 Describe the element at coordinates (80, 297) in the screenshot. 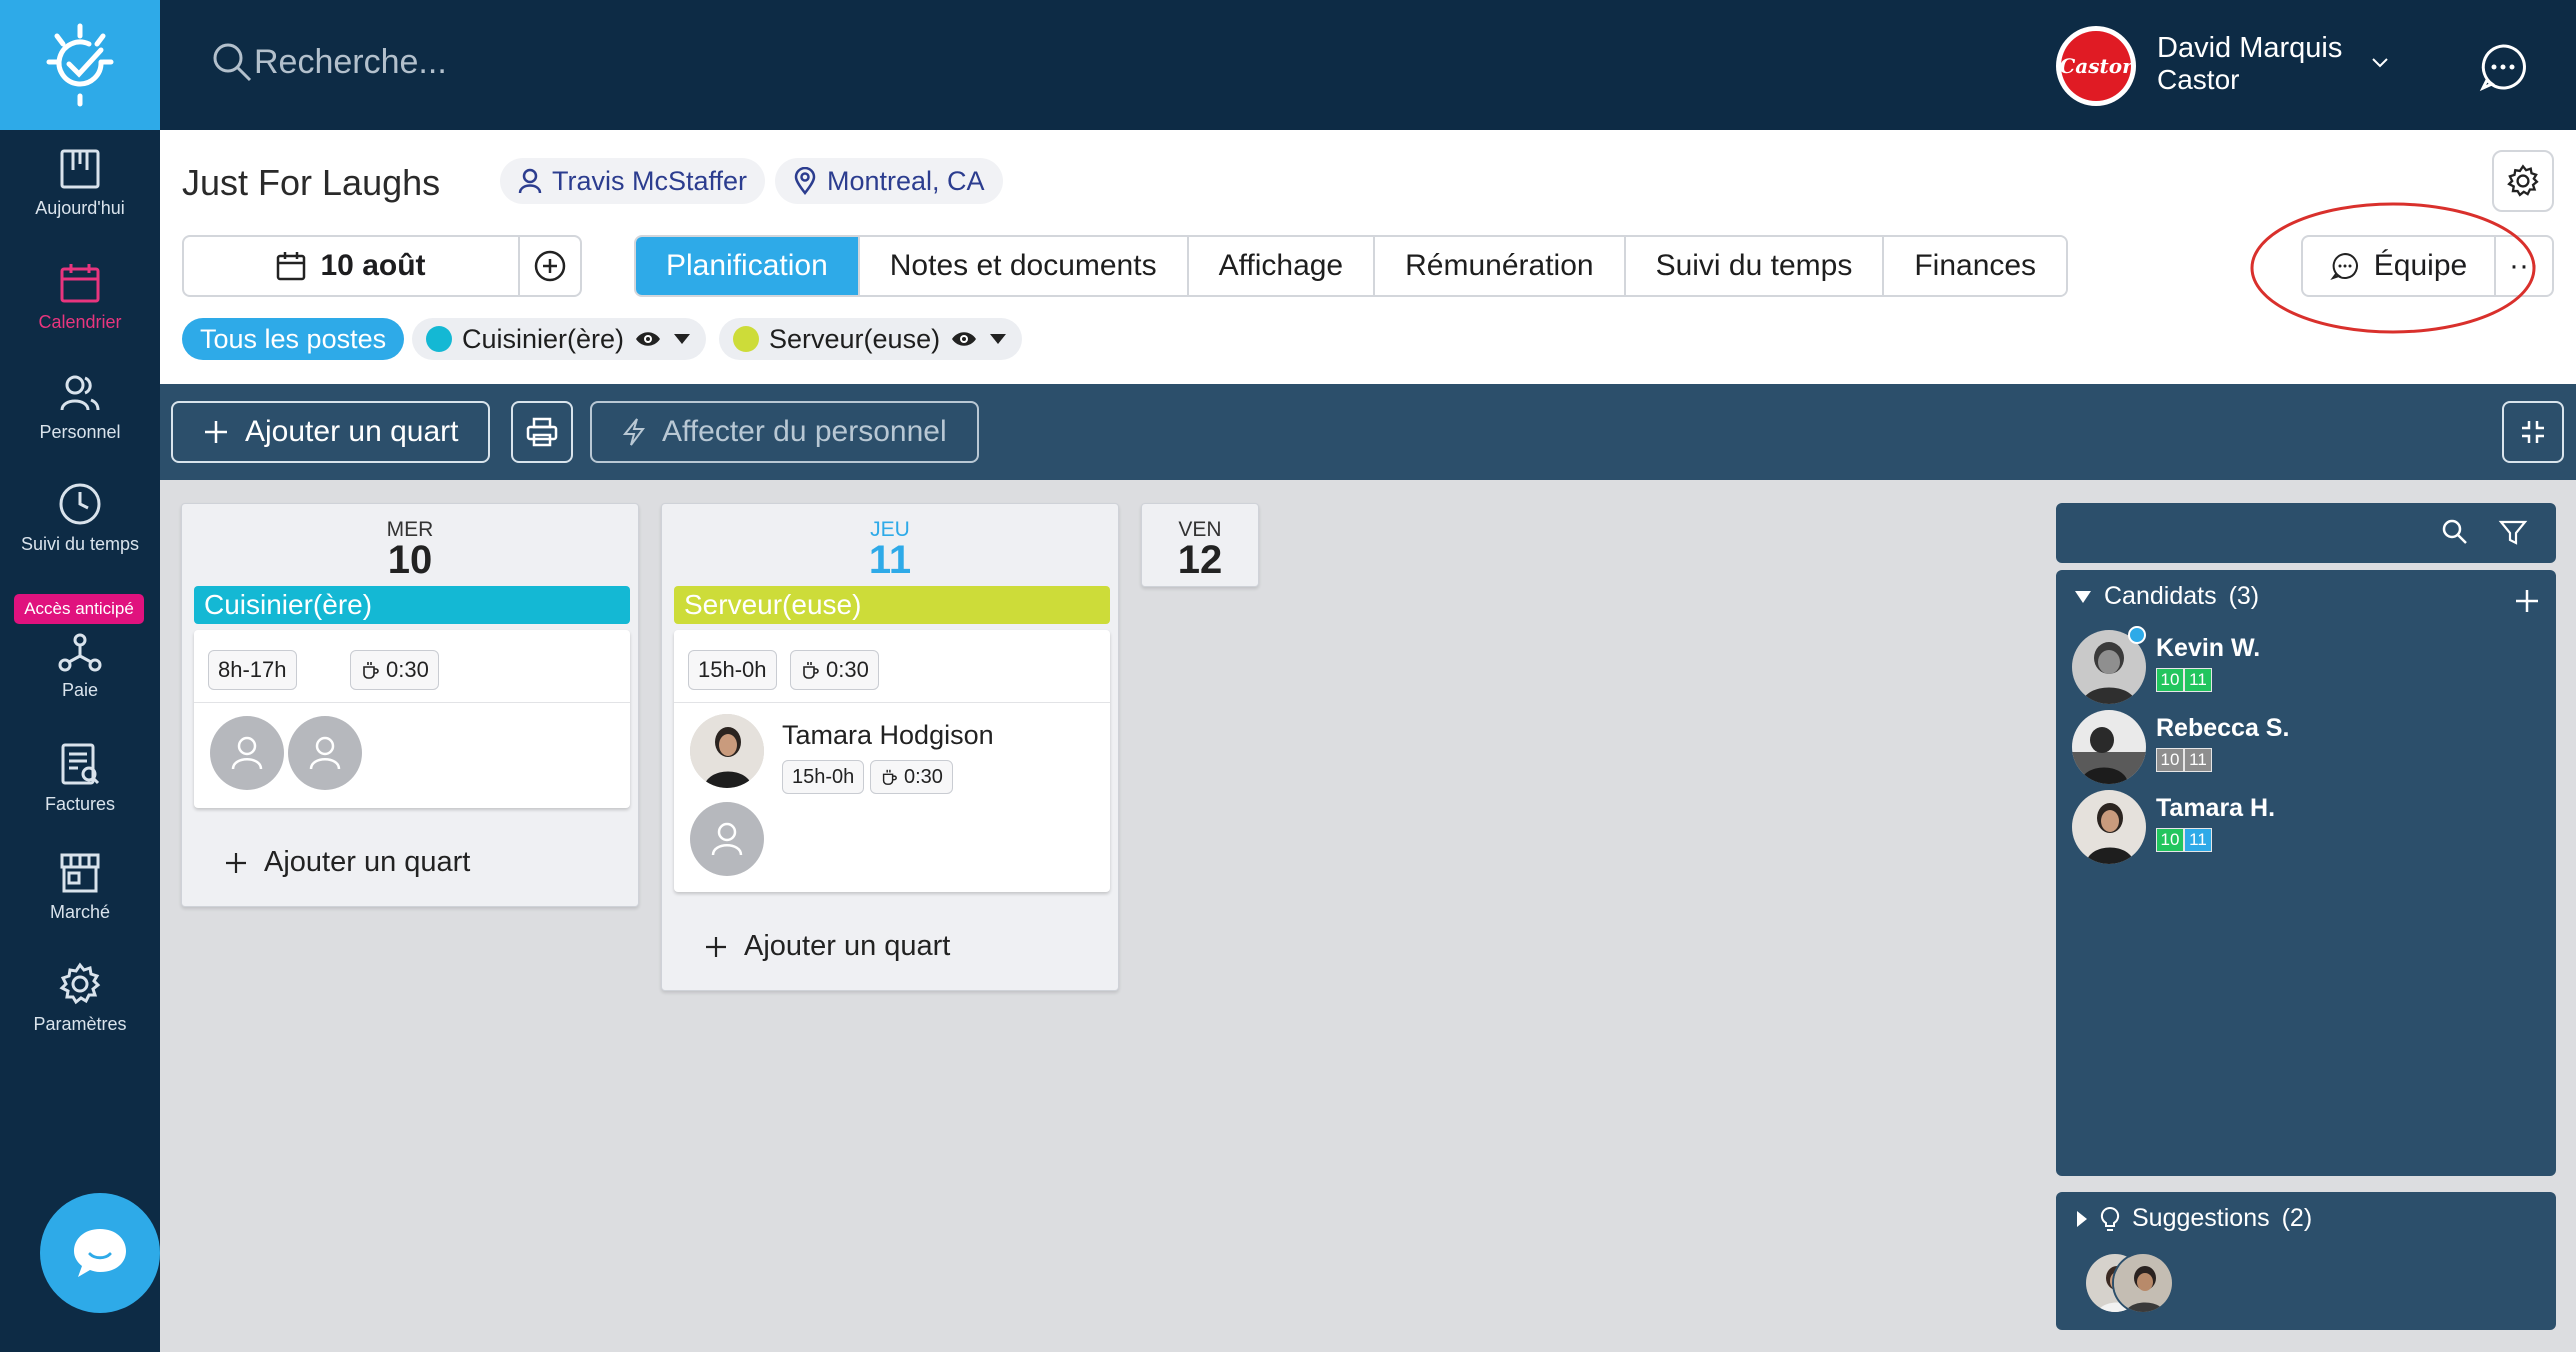

I see `sidebar-item-calendar: Calendrier` at that location.